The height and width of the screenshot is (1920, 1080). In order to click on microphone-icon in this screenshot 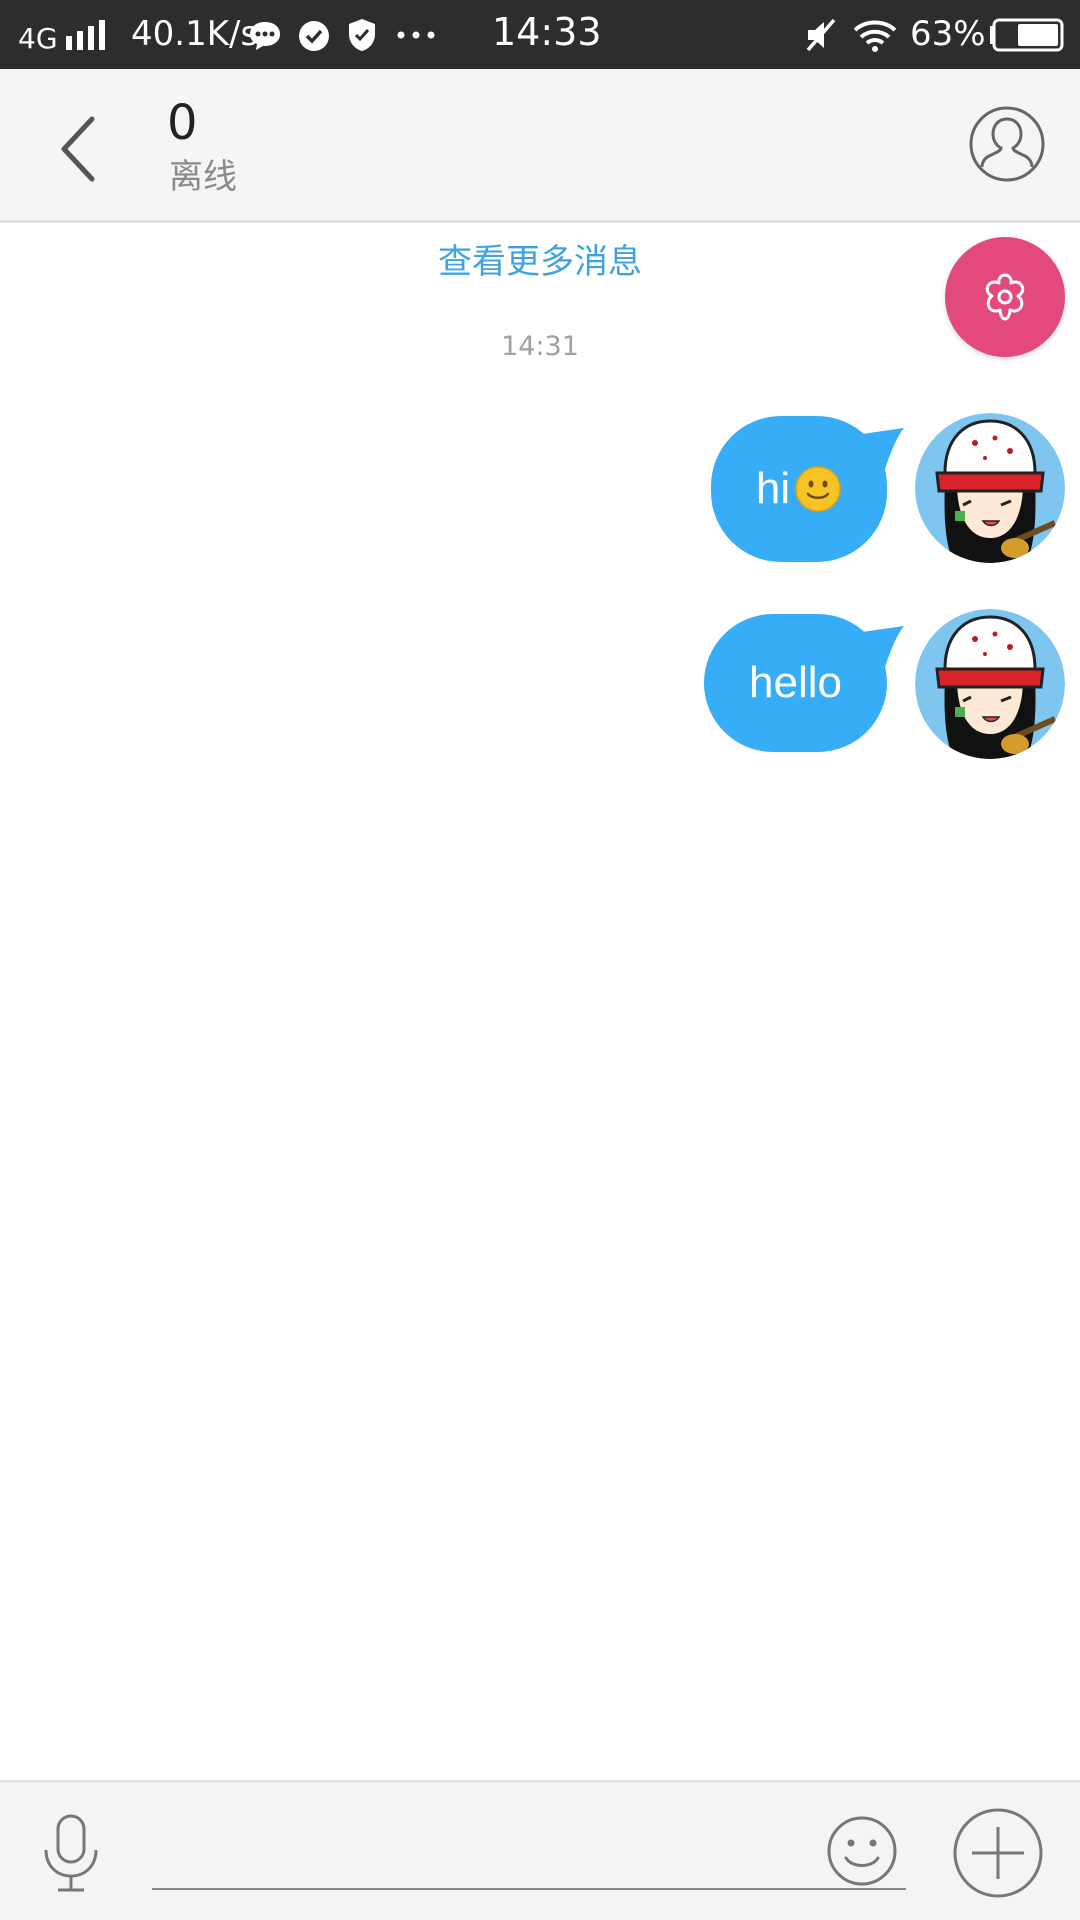, I will do `click(71, 1853)`.